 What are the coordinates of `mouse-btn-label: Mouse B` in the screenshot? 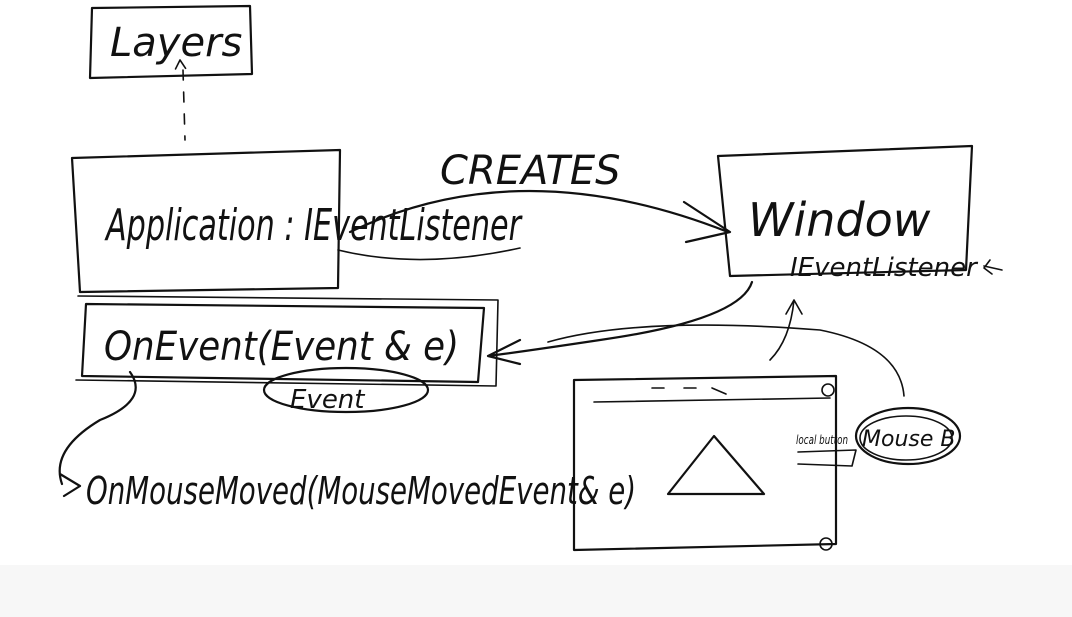 It's located at (908, 439).